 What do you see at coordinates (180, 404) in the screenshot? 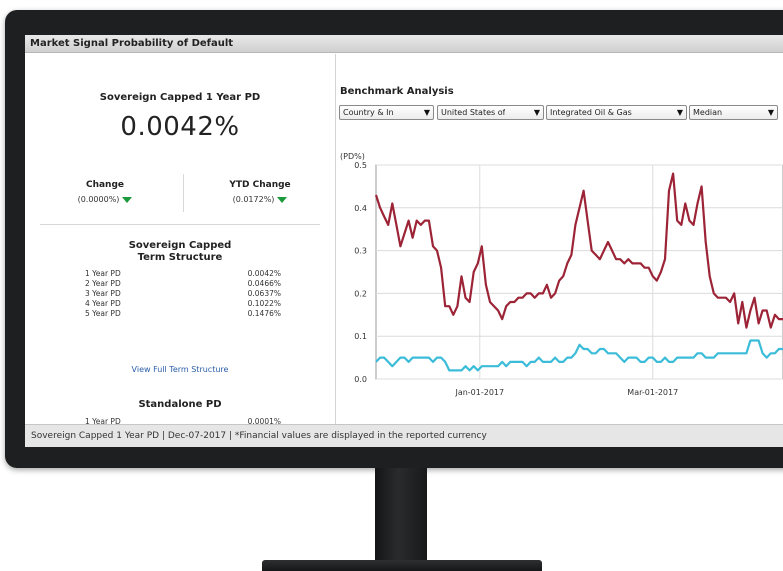
I see `standalone-pd-title: Standalone PD` at bounding box center [180, 404].